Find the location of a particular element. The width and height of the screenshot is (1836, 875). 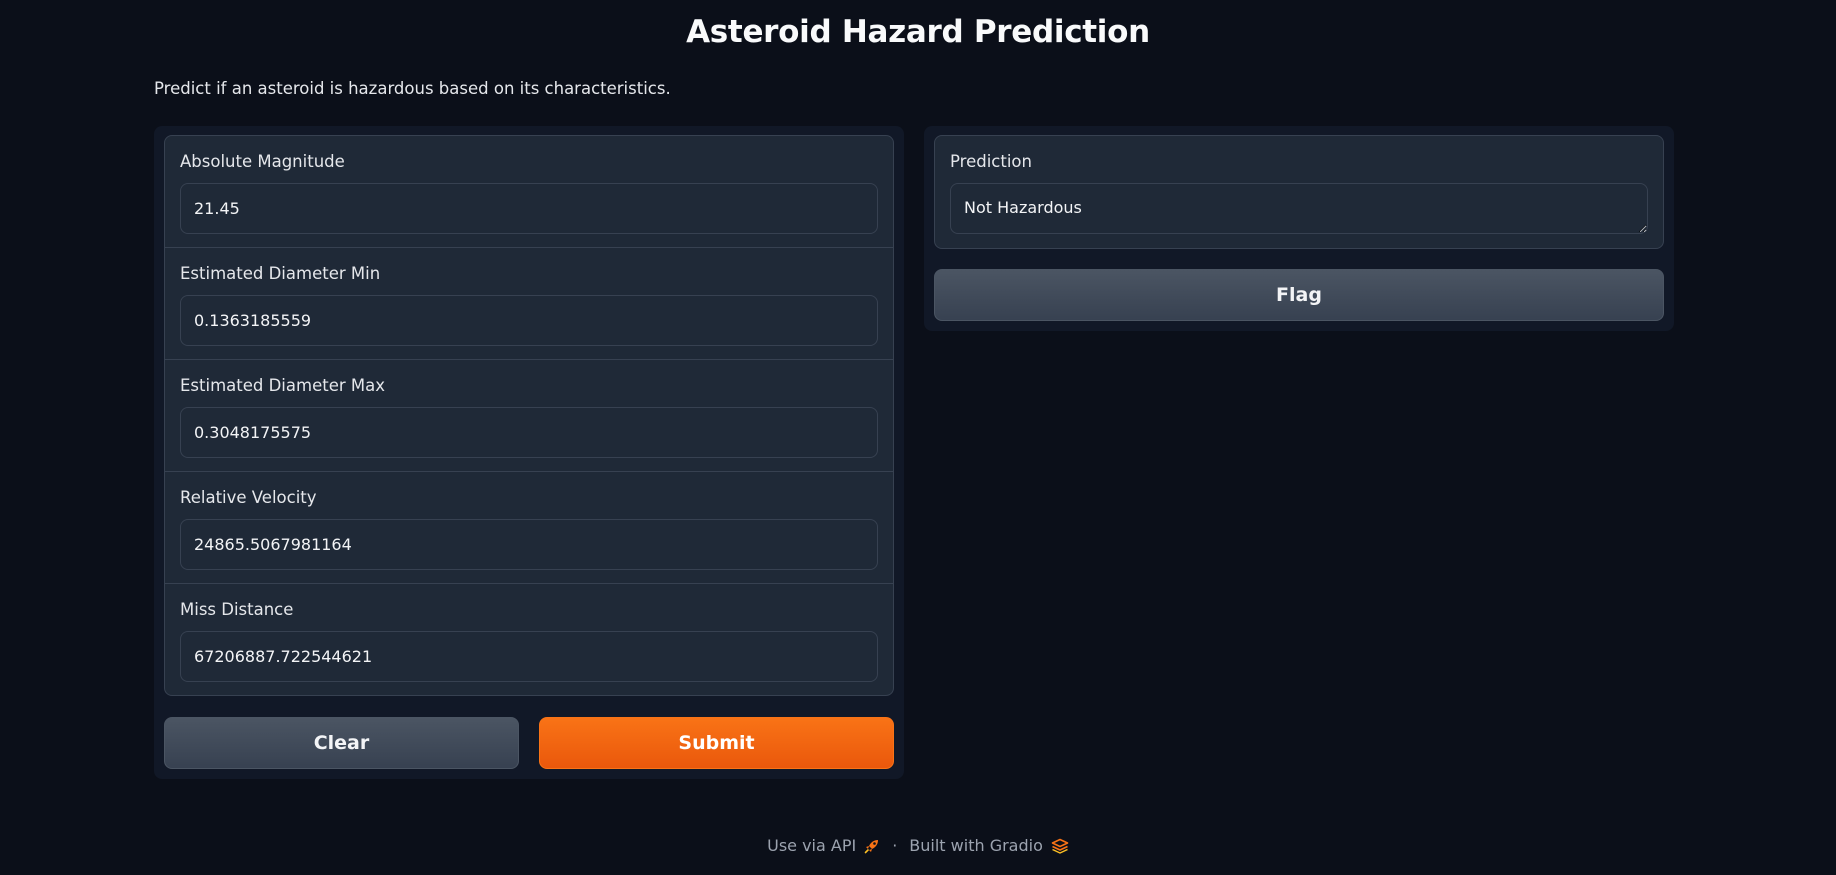

prediction-field: Prediction Not Hazardous is located at coordinates (1299, 192).